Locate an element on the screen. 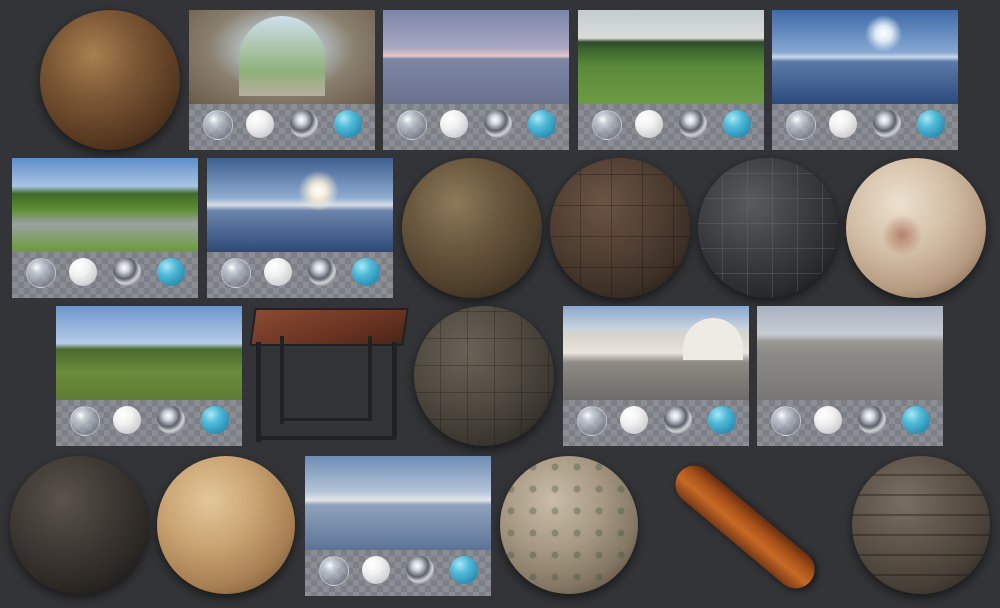 The image size is (1000, 608). material-sphere-stone-tiles is located at coordinates (484, 376).